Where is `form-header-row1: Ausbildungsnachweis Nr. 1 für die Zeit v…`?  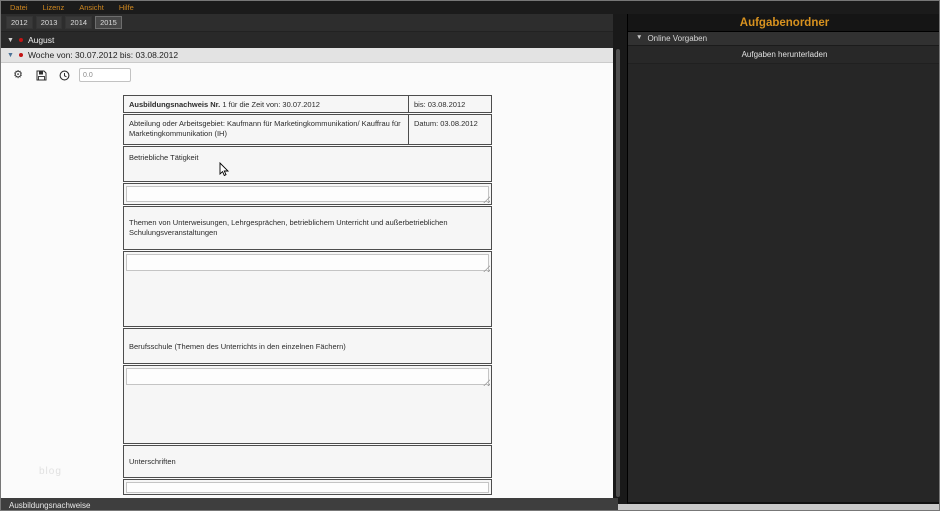 form-header-row1: Ausbildungsnachweis Nr. 1 für die Zeit v… is located at coordinates (307, 104).